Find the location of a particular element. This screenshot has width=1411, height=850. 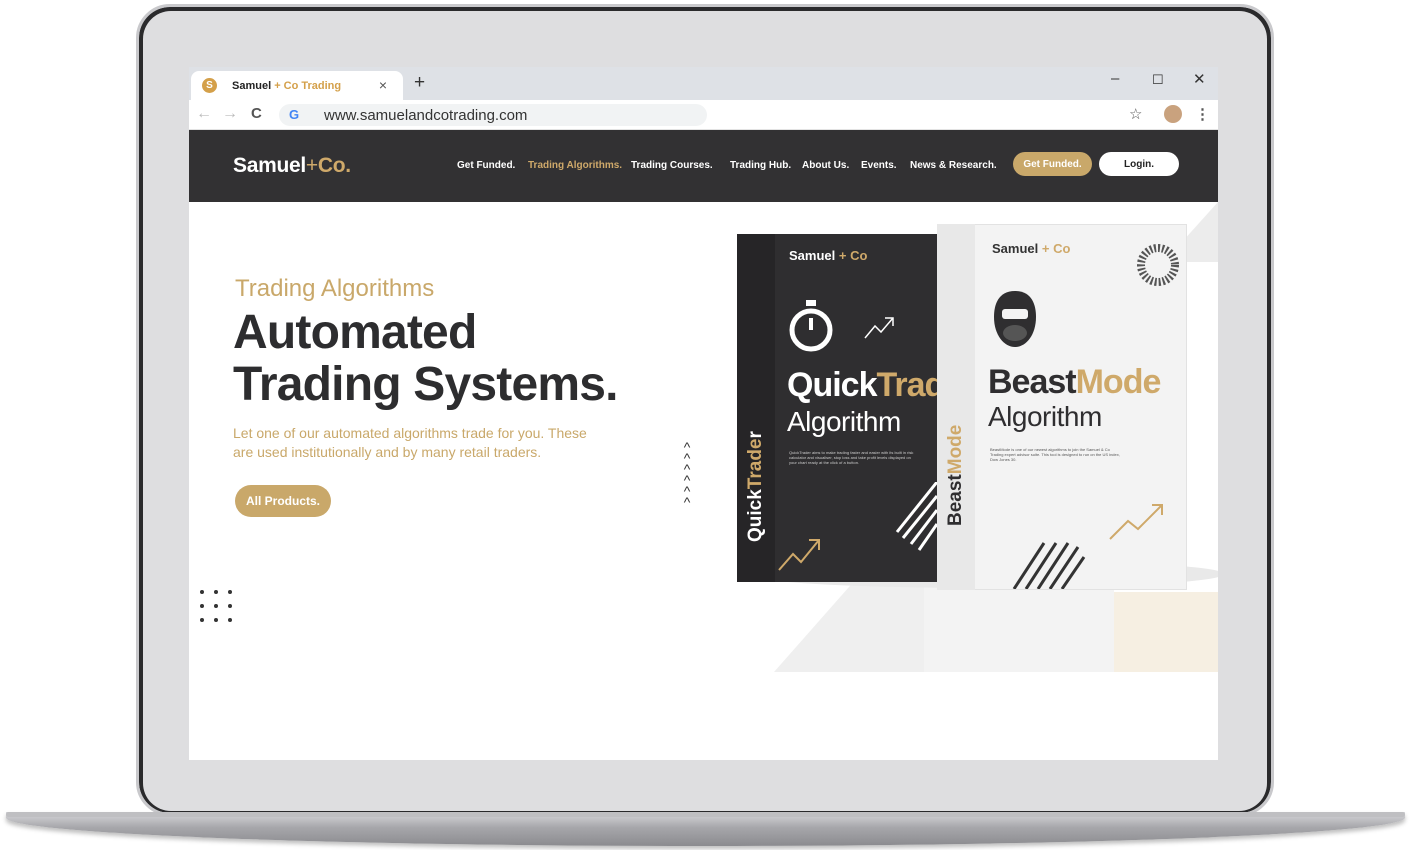

bm-name-accent: Mode is located at coordinates (1118, 382).